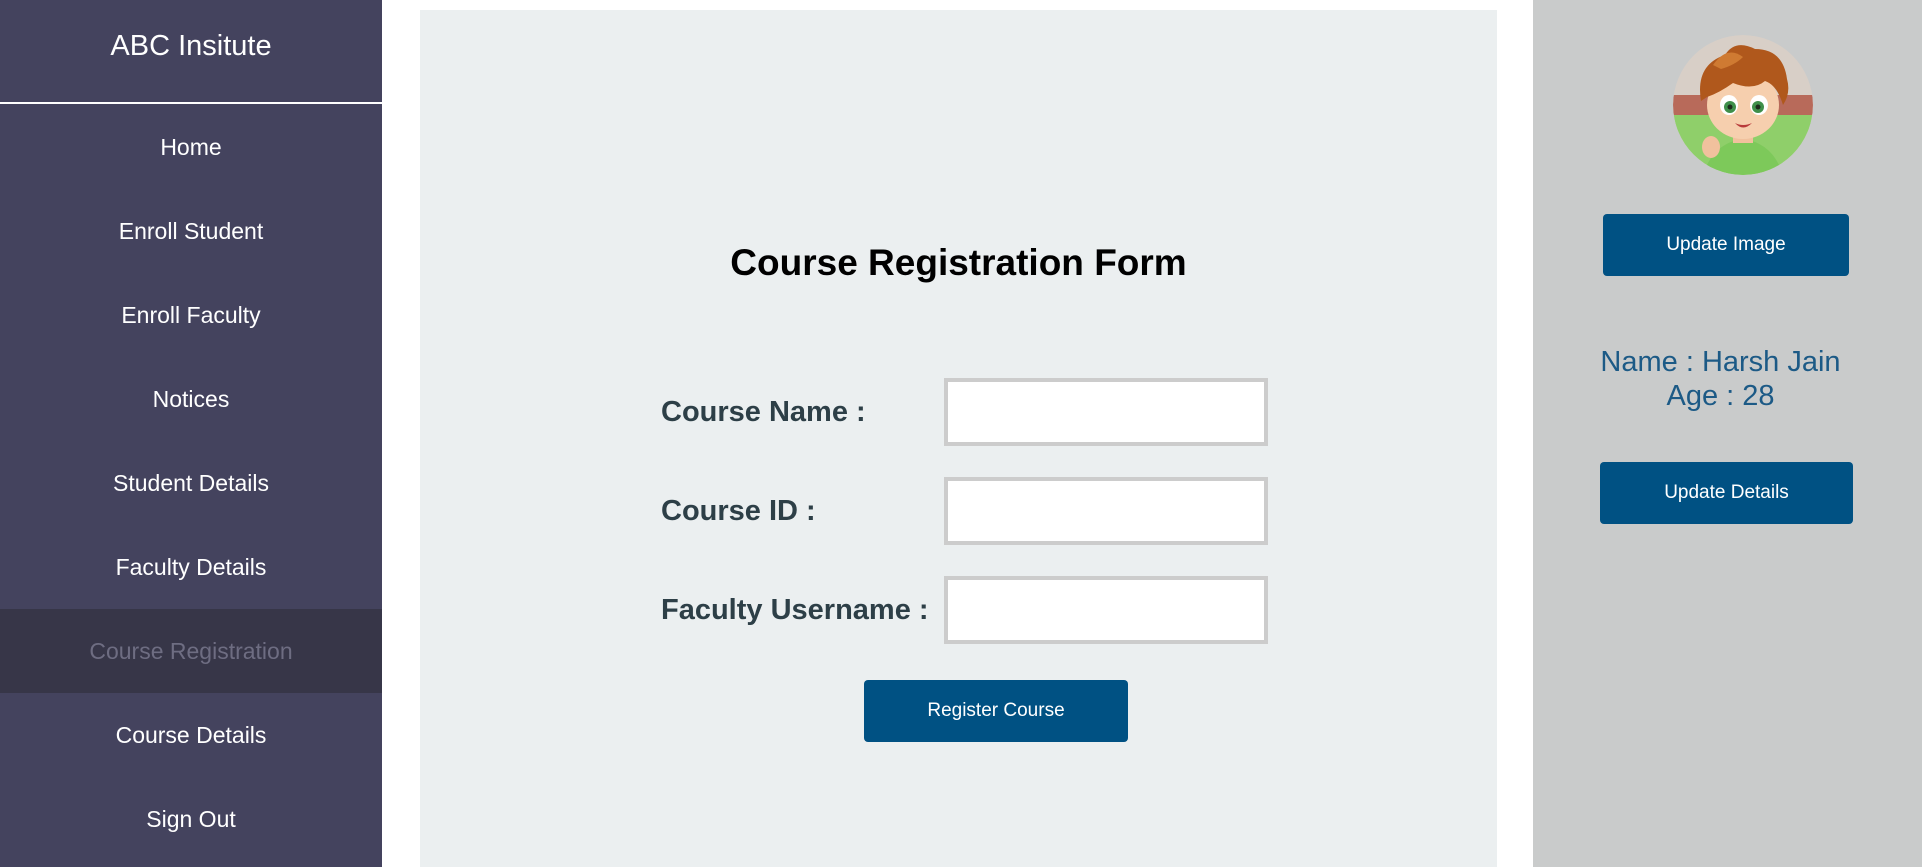 Image resolution: width=1922 pixels, height=867 pixels. I want to click on sidebar-item-sign-out: Sign Out, so click(191, 819).